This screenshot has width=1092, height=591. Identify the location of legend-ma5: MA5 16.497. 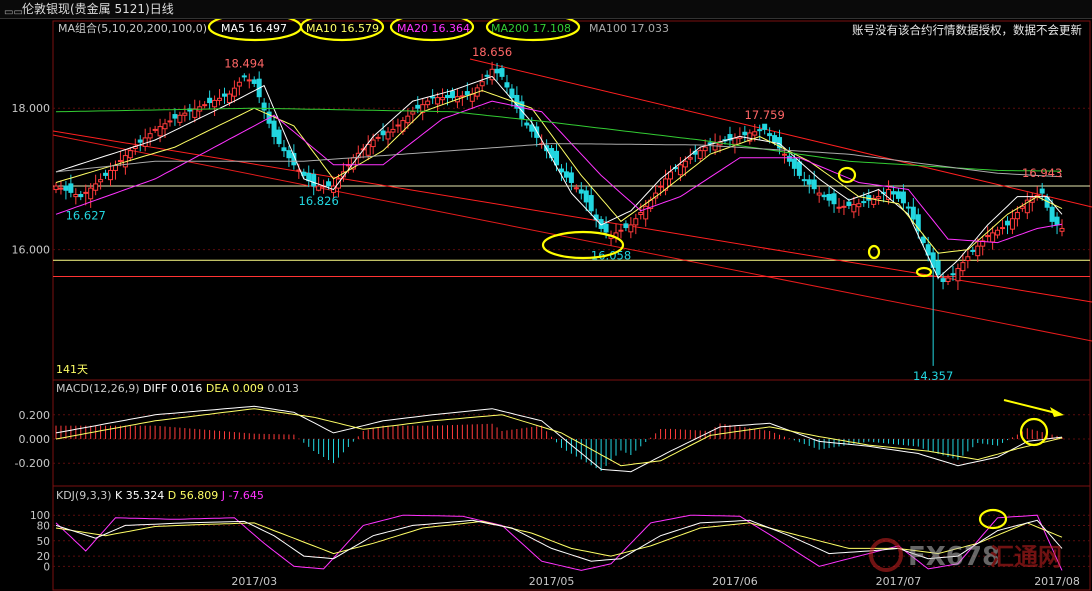
(254, 28).